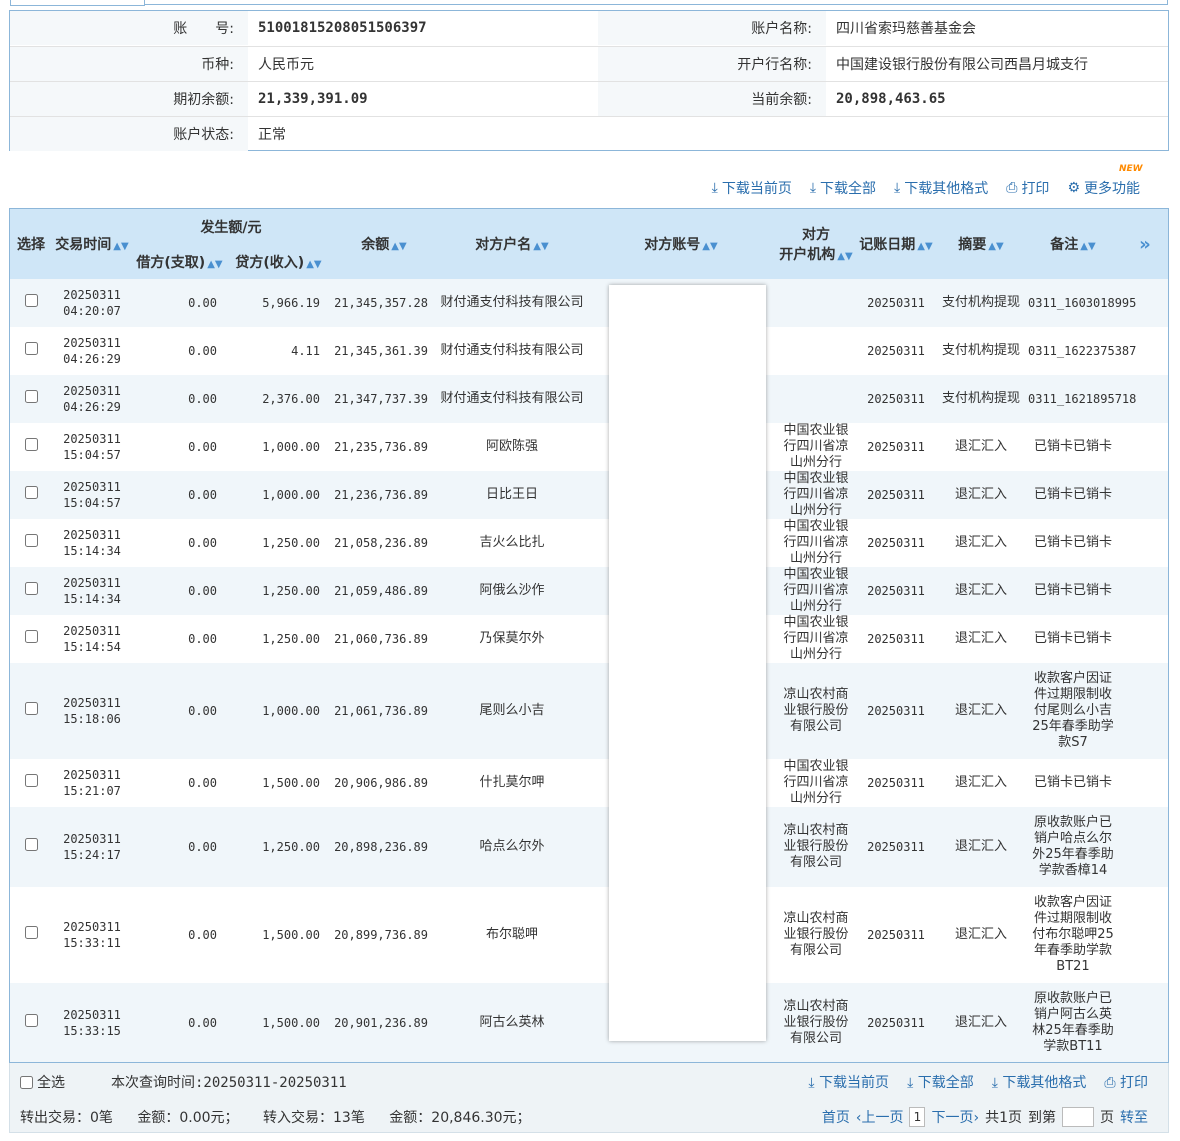  Describe the element at coordinates (836, 1117) in the screenshot. I see `first-page-link: 首页` at that location.